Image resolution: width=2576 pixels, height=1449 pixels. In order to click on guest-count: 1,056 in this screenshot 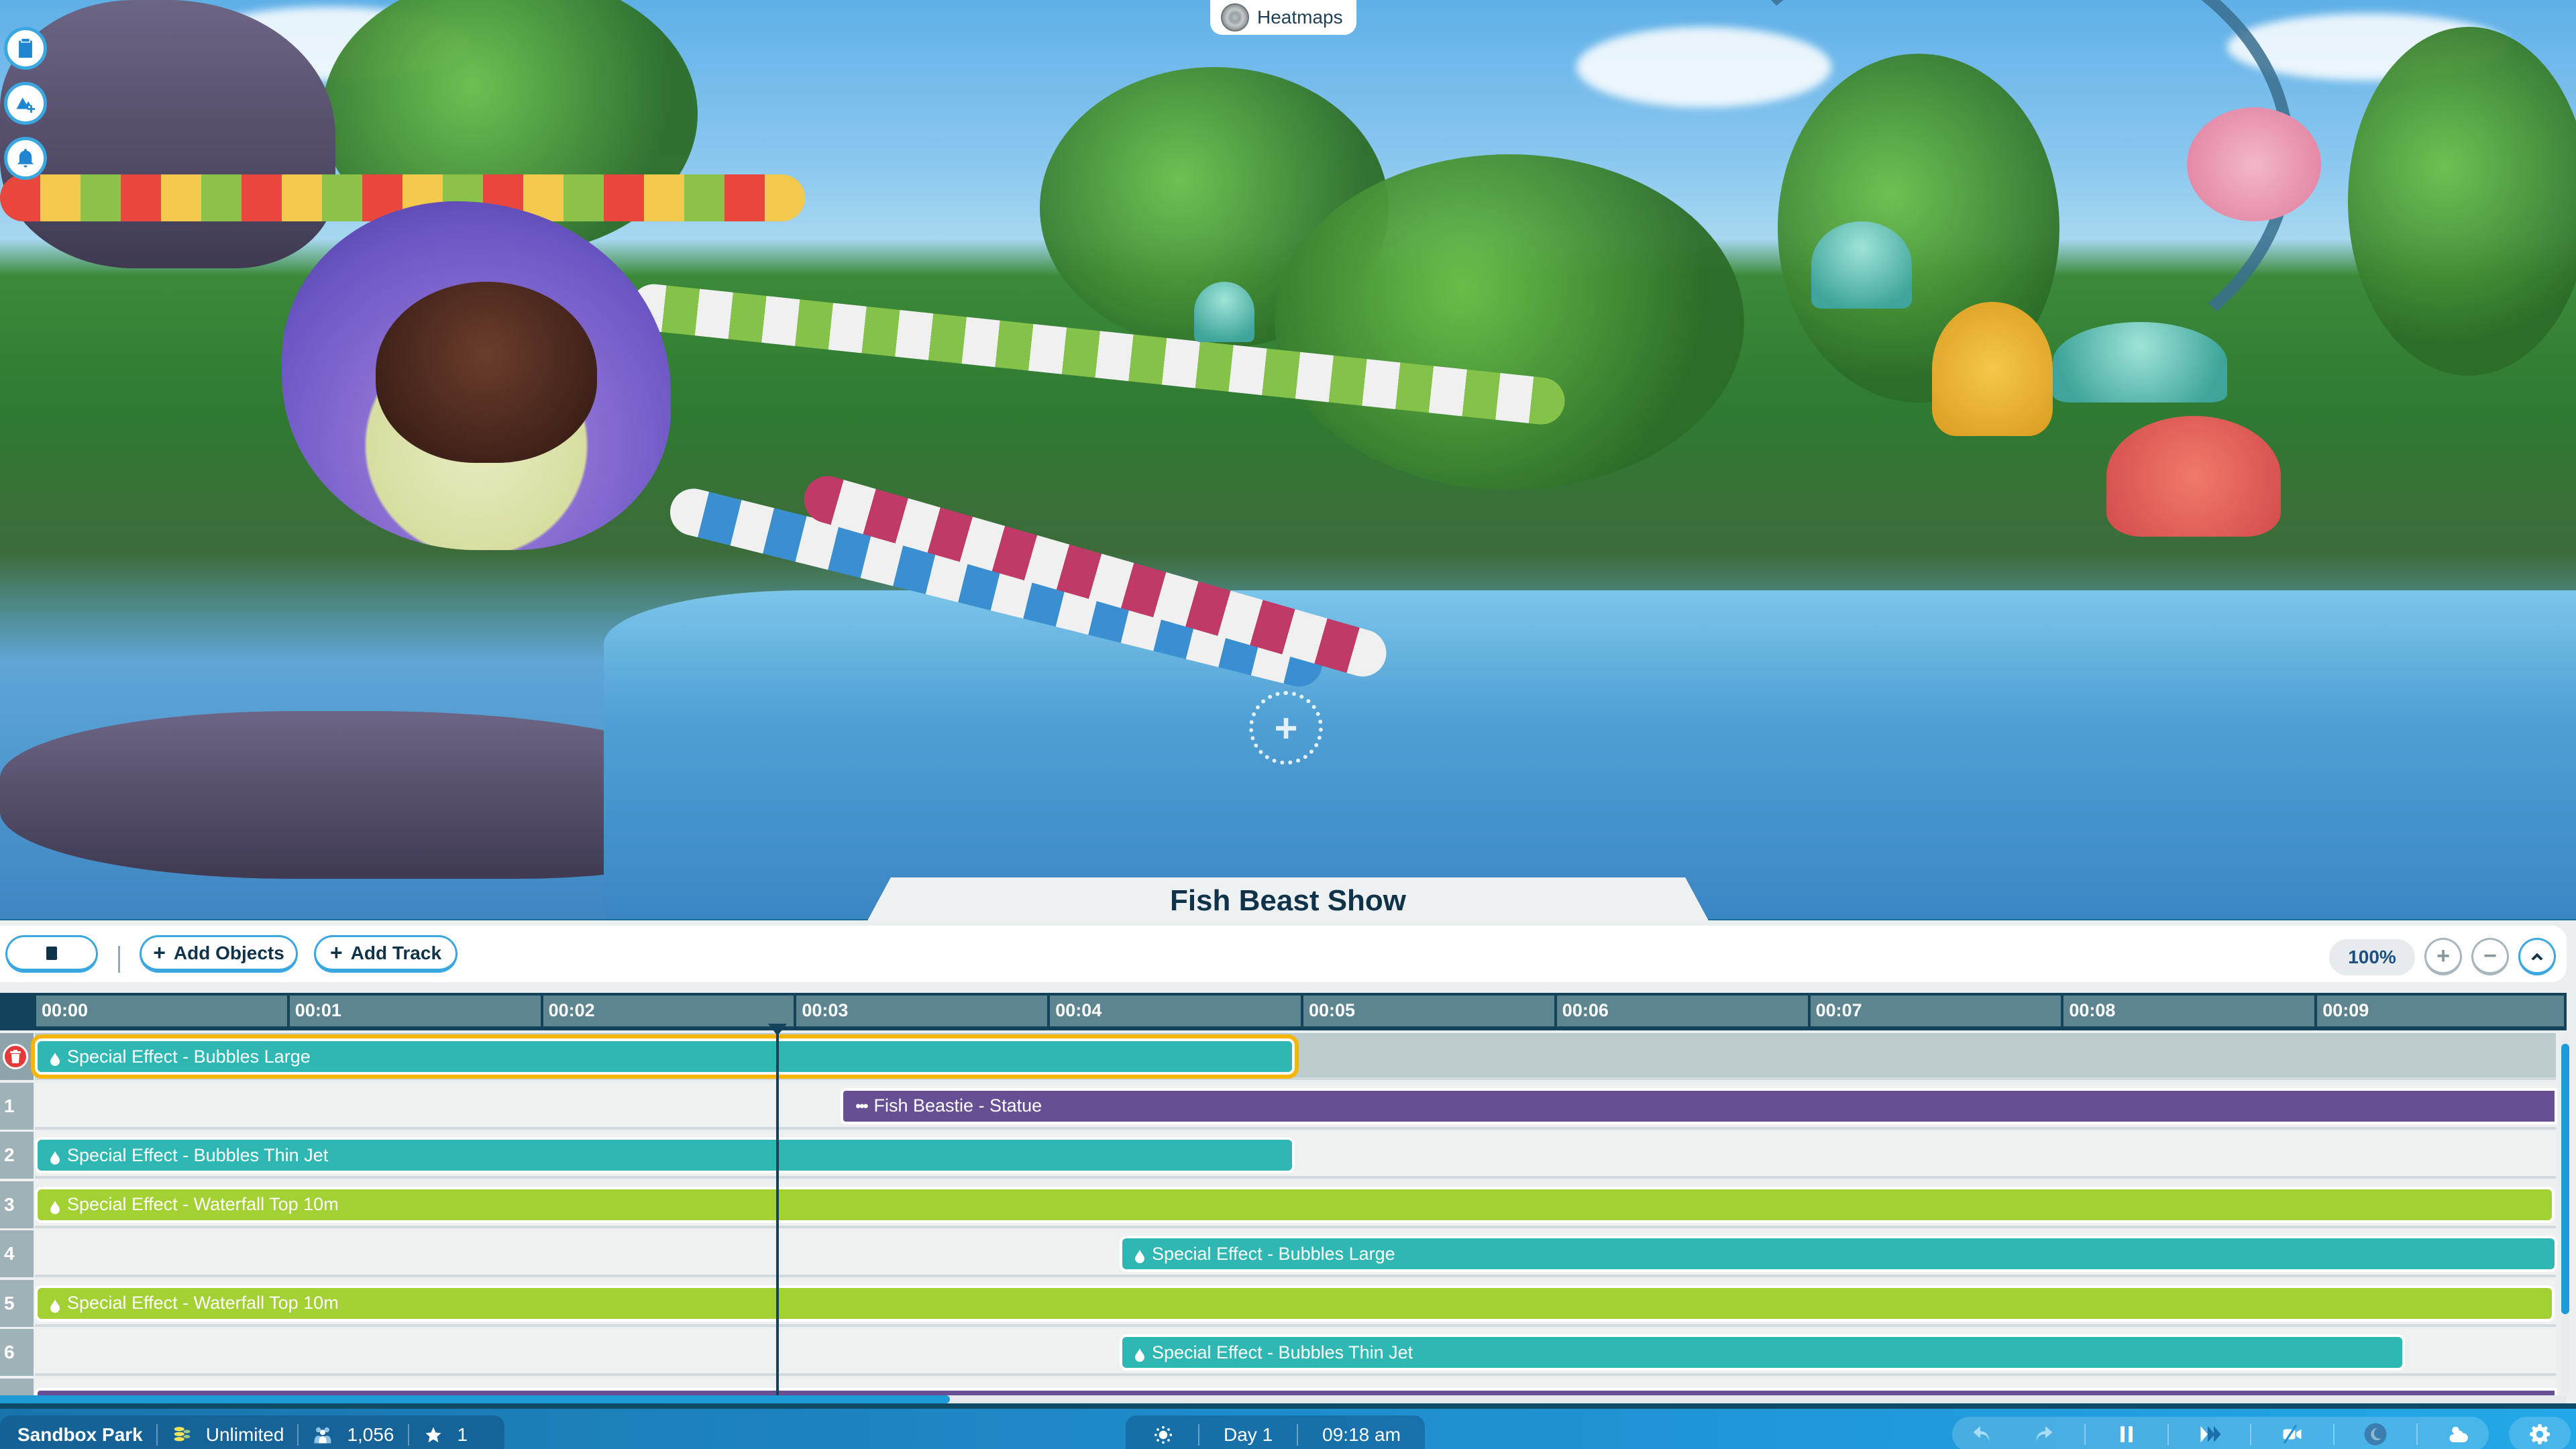, I will do `click(370, 1435)`.